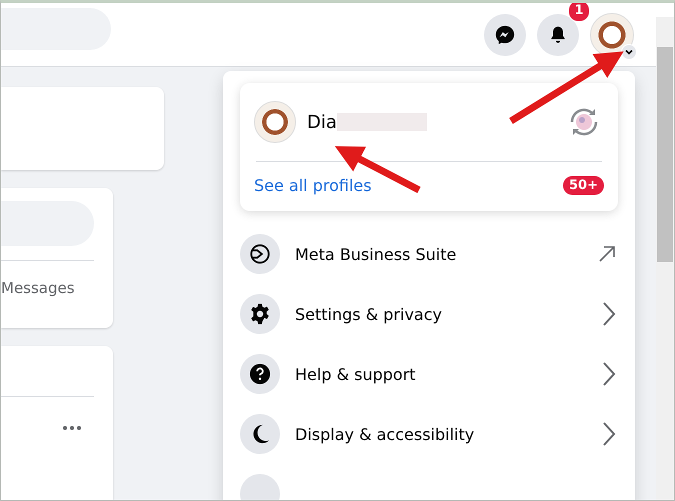  What do you see at coordinates (607, 254) in the screenshot?
I see `external-link-icon` at bounding box center [607, 254].